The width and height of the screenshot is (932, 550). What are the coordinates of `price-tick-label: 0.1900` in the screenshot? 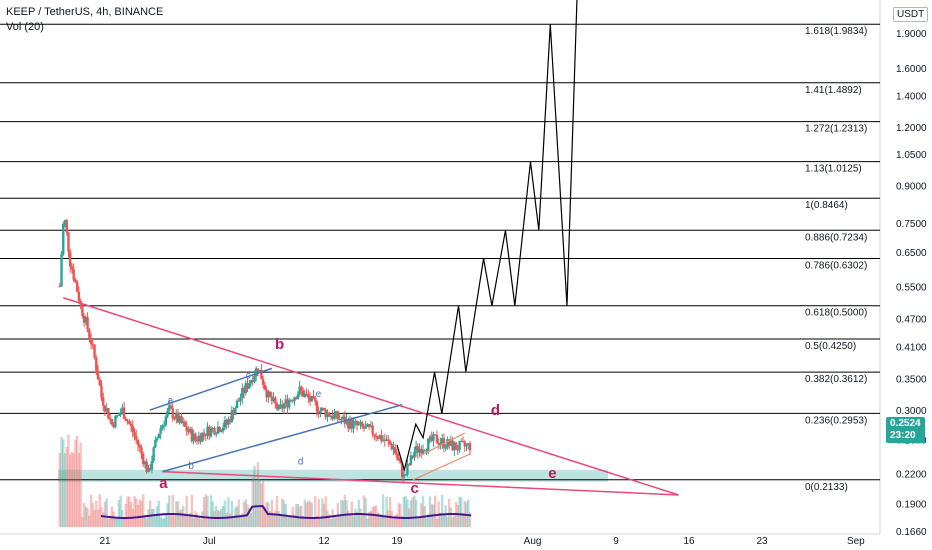 It's located at (911, 504).